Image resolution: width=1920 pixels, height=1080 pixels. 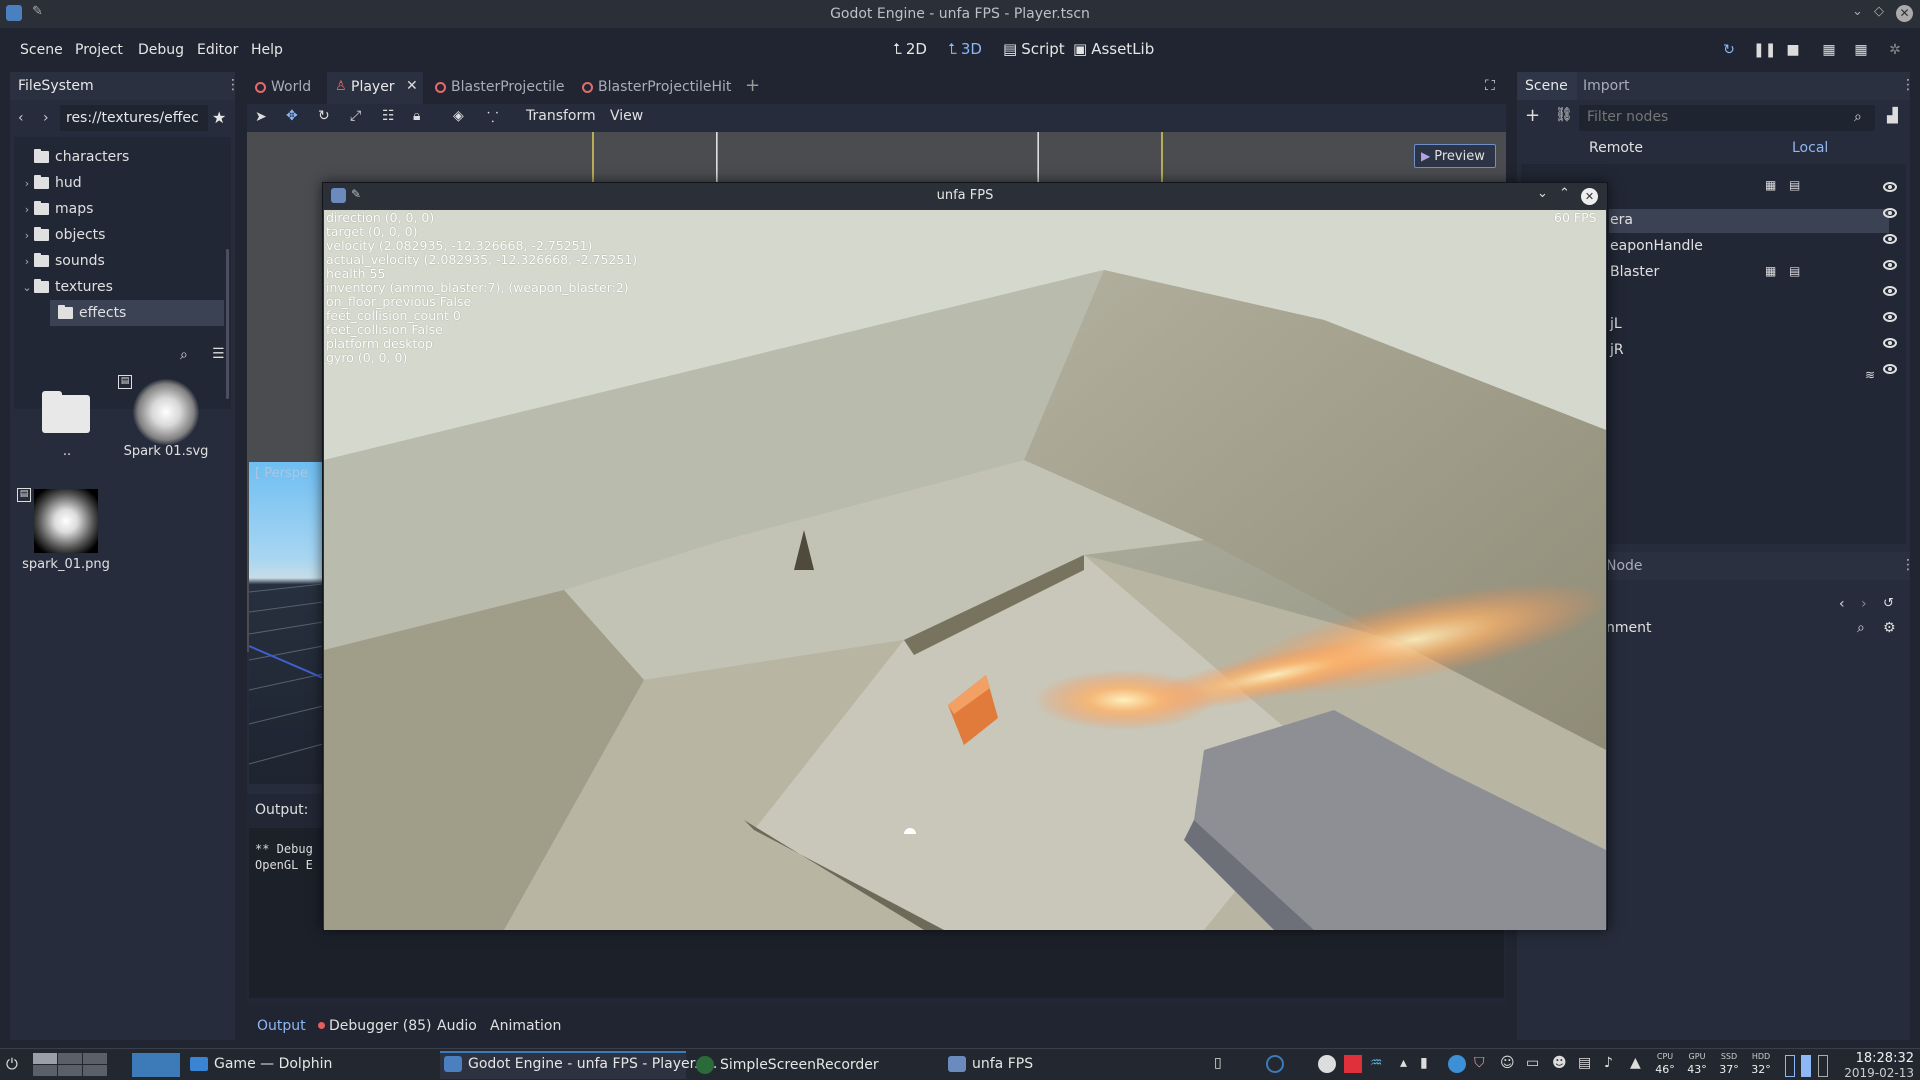 I want to click on tab-blasterprojectile: BlasterProjectile, so click(x=500, y=87).